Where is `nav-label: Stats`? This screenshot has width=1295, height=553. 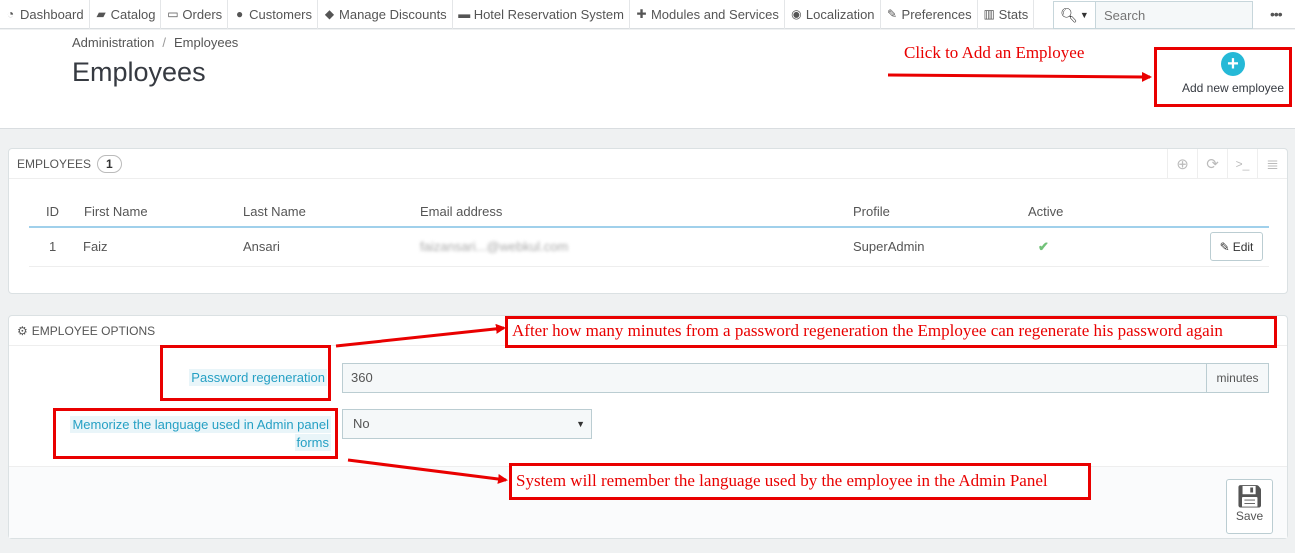 nav-label: Stats is located at coordinates (1013, 14).